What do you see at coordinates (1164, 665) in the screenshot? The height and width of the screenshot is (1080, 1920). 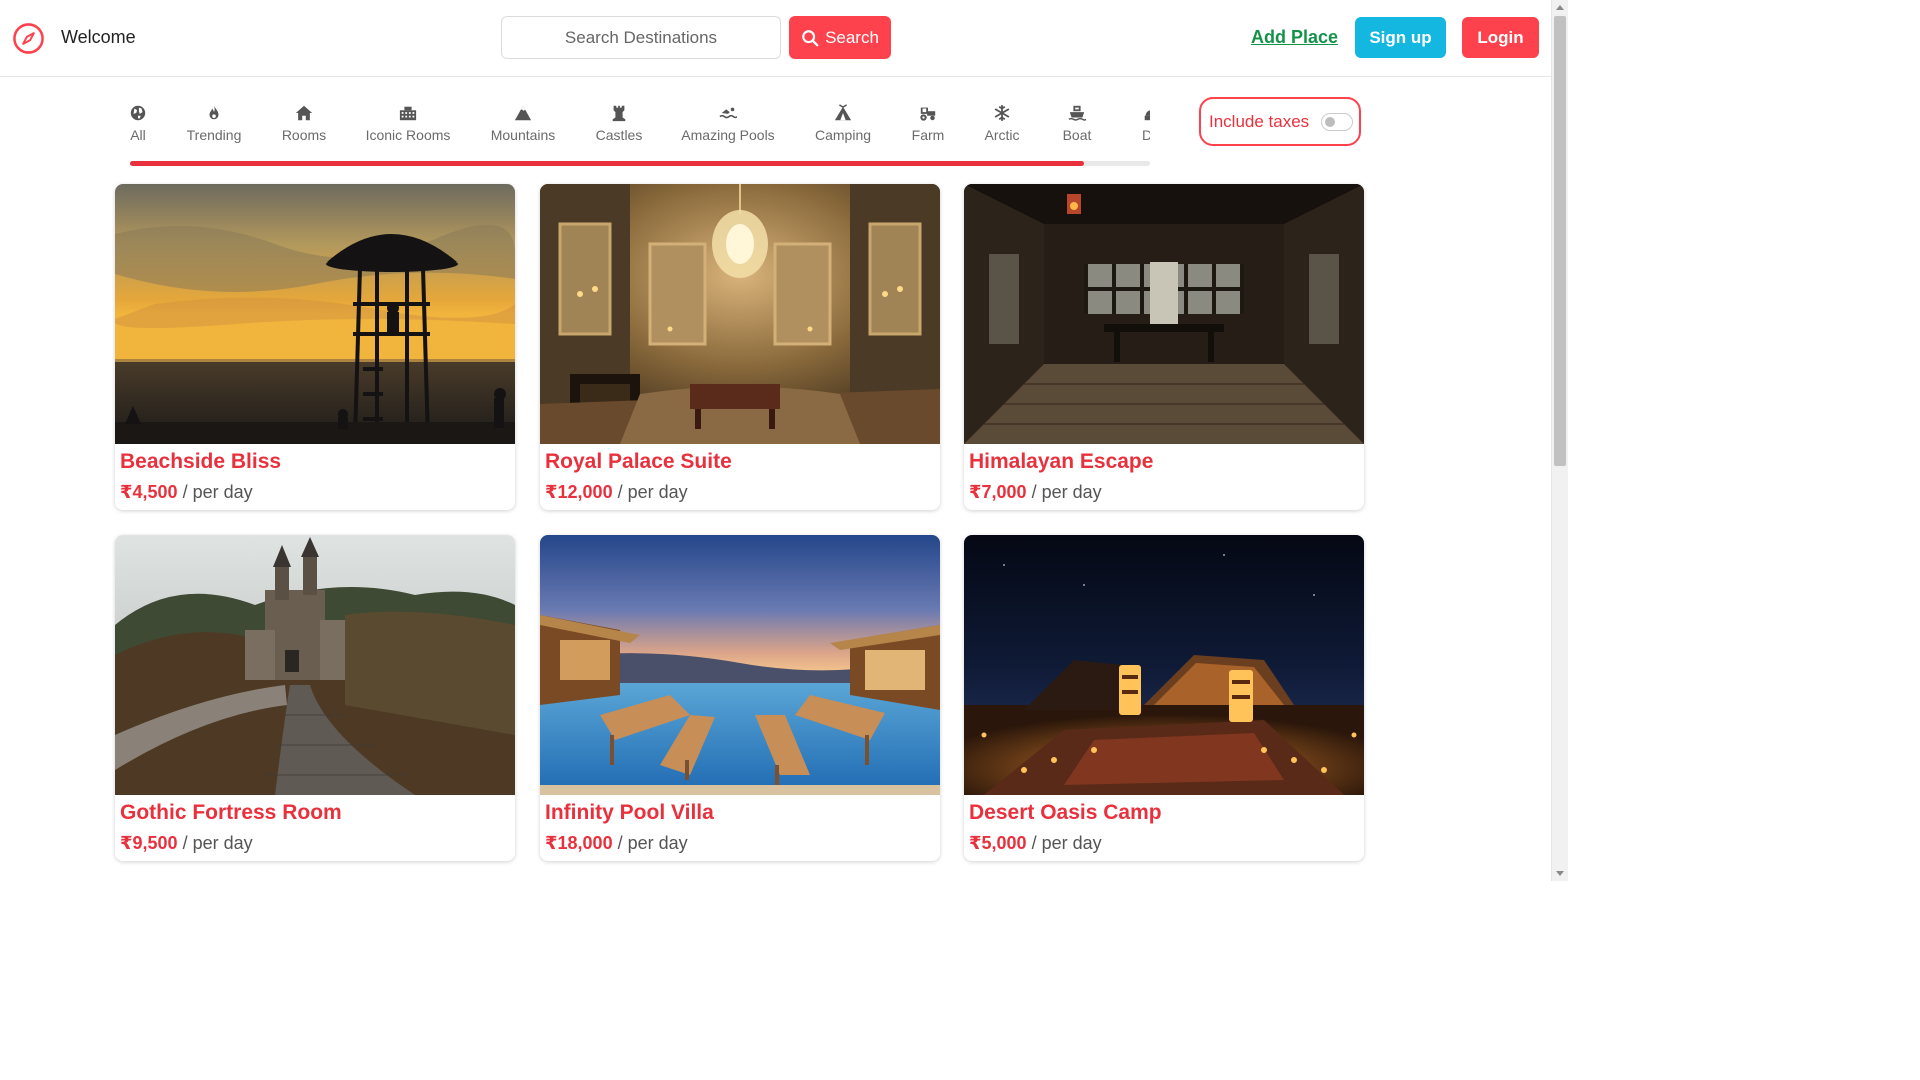 I see `desert-night-camp-image` at bounding box center [1164, 665].